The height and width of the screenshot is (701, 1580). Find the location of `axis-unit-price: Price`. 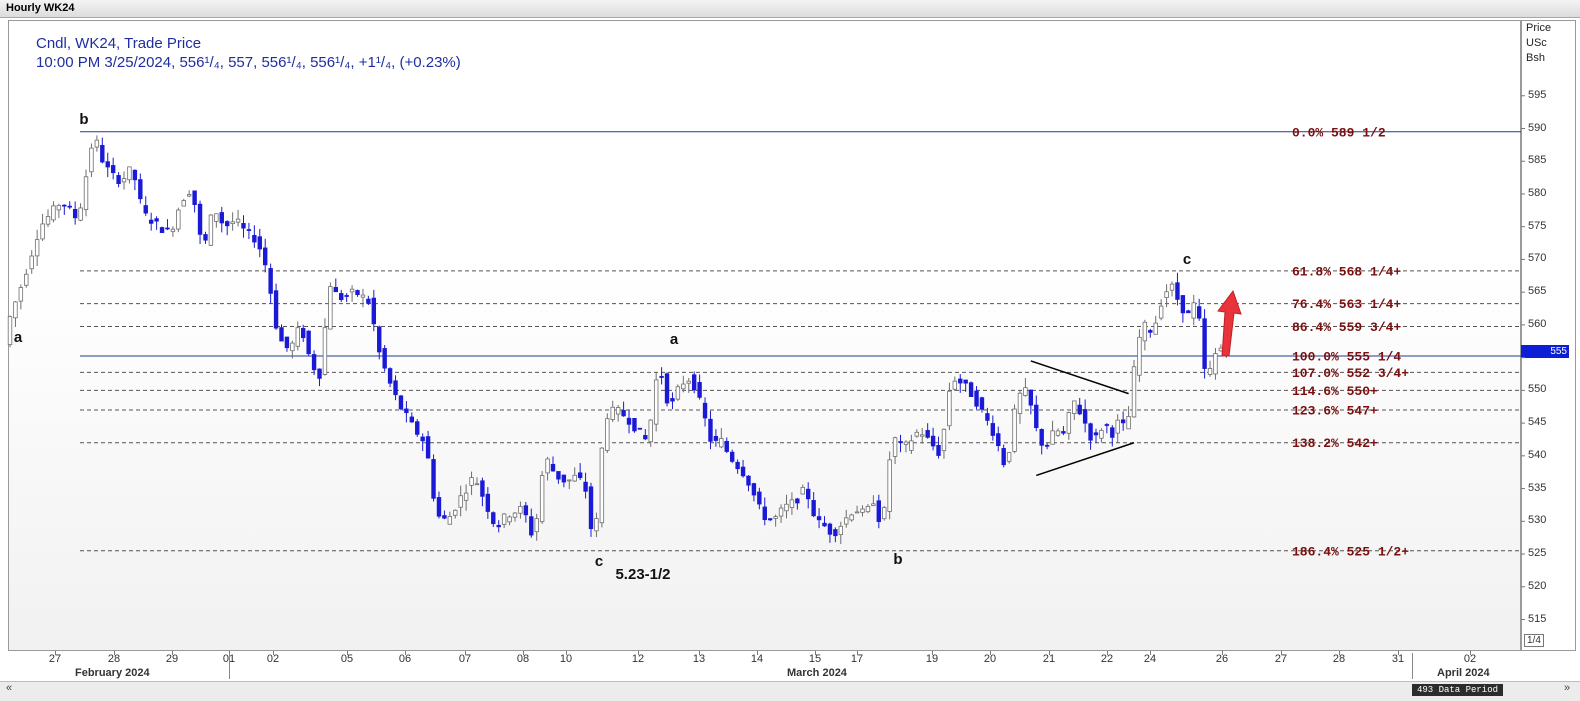

axis-unit-price: Price is located at coordinates (1539, 28).